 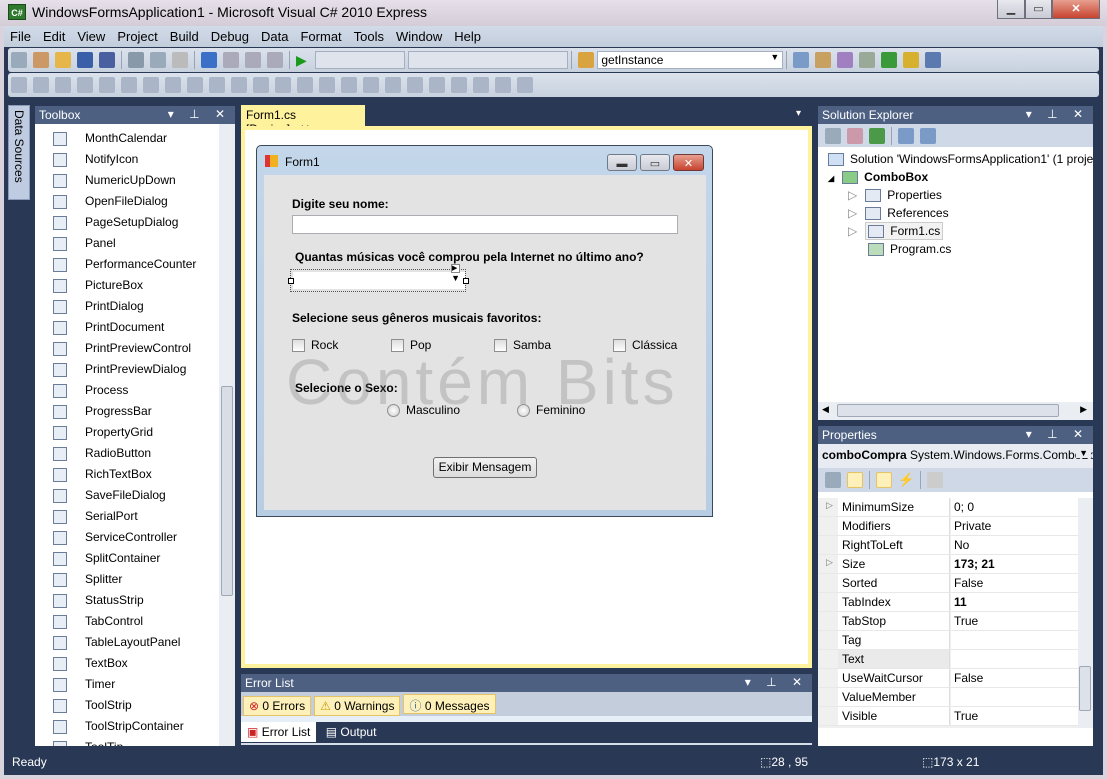 I want to click on radio-feminino: Feminino, so click(x=551, y=410).